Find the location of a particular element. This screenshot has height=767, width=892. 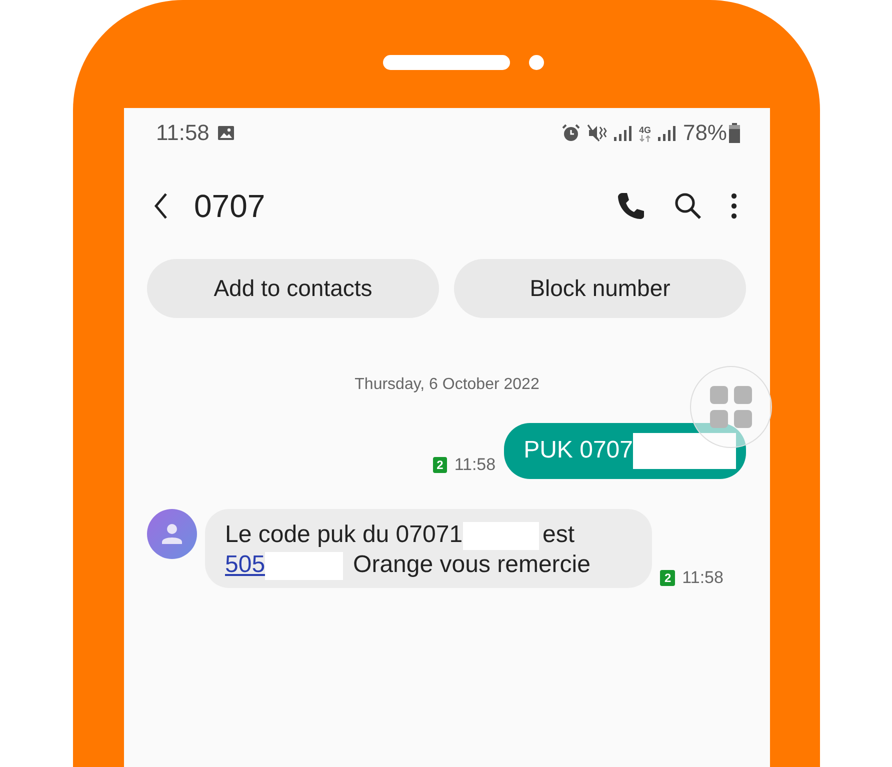

back-button is located at coordinates (161, 206).